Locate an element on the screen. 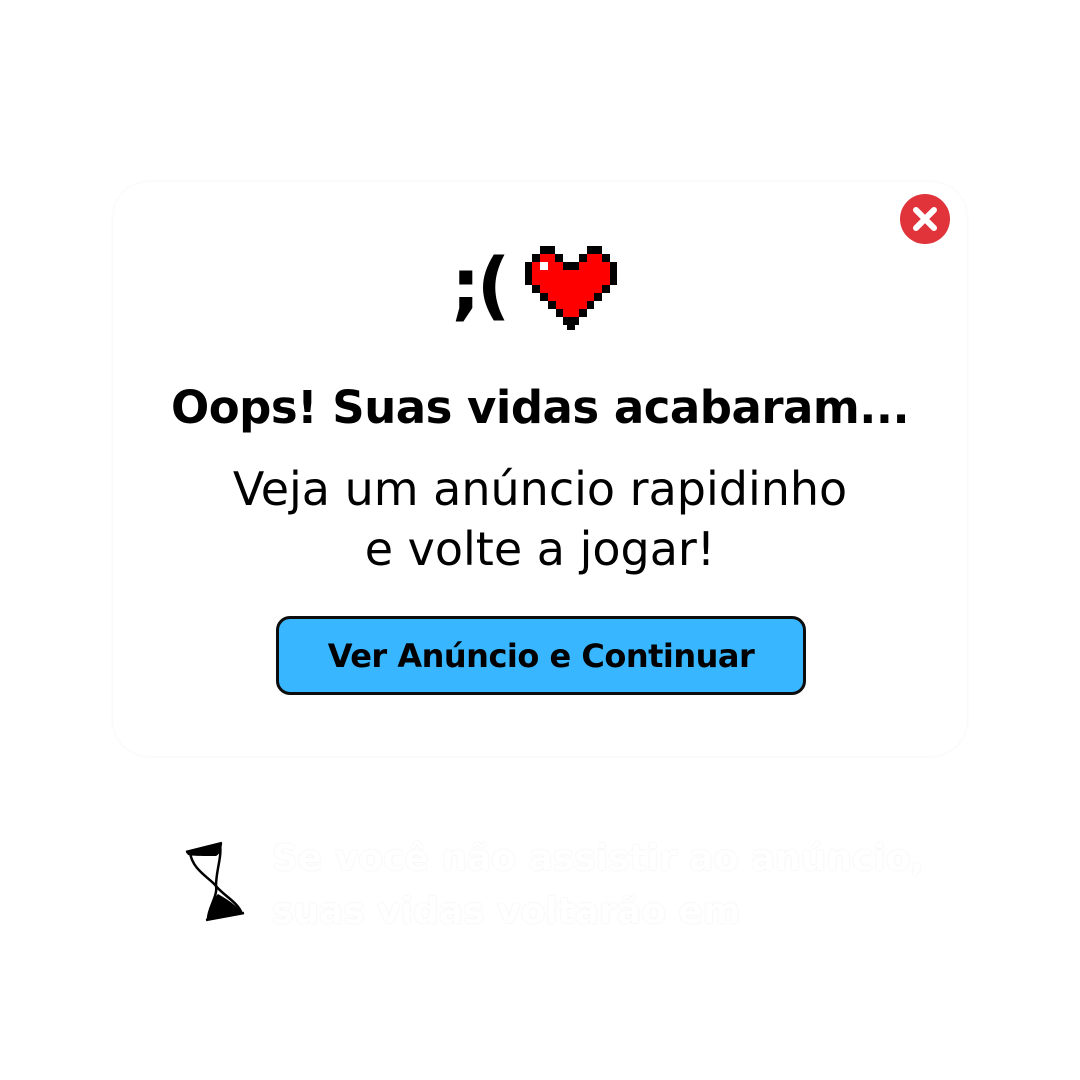 The height and width of the screenshot is (1080, 1080). lives-notice-line-2: suas vidas voltarão em is located at coordinates (506, 911).